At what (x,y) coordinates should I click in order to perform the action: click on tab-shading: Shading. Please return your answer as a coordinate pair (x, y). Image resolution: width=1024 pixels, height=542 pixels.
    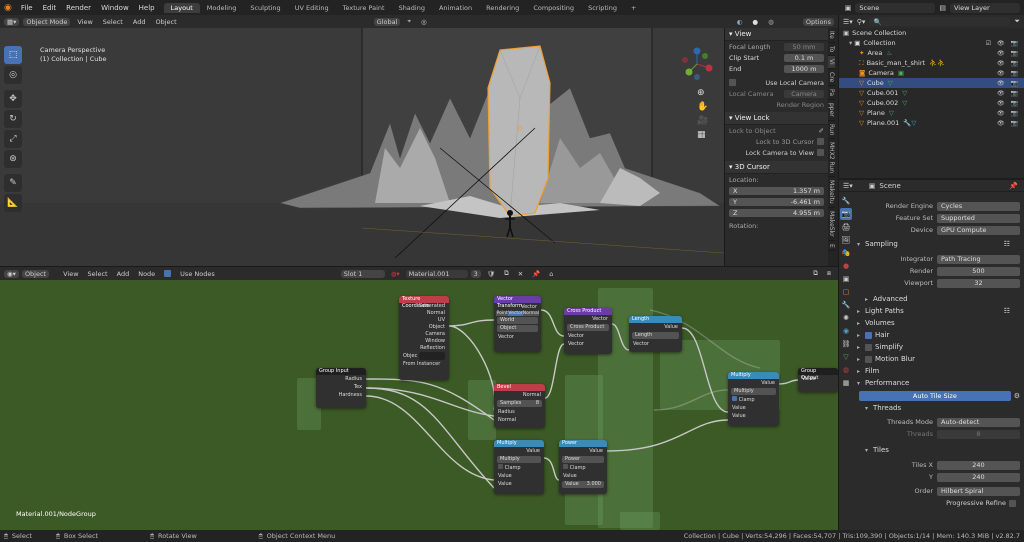
    Looking at the image, I should click on (412, 8).